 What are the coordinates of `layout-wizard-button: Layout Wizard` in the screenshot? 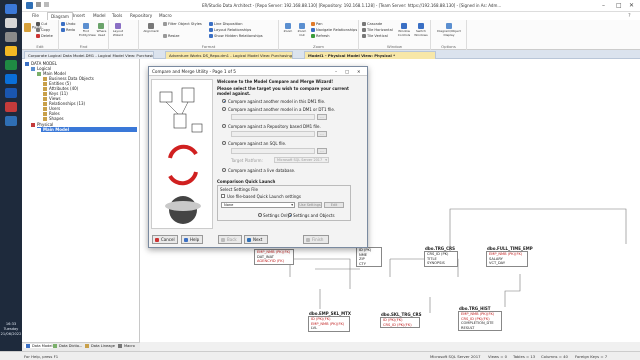 It's located at (118, 30).